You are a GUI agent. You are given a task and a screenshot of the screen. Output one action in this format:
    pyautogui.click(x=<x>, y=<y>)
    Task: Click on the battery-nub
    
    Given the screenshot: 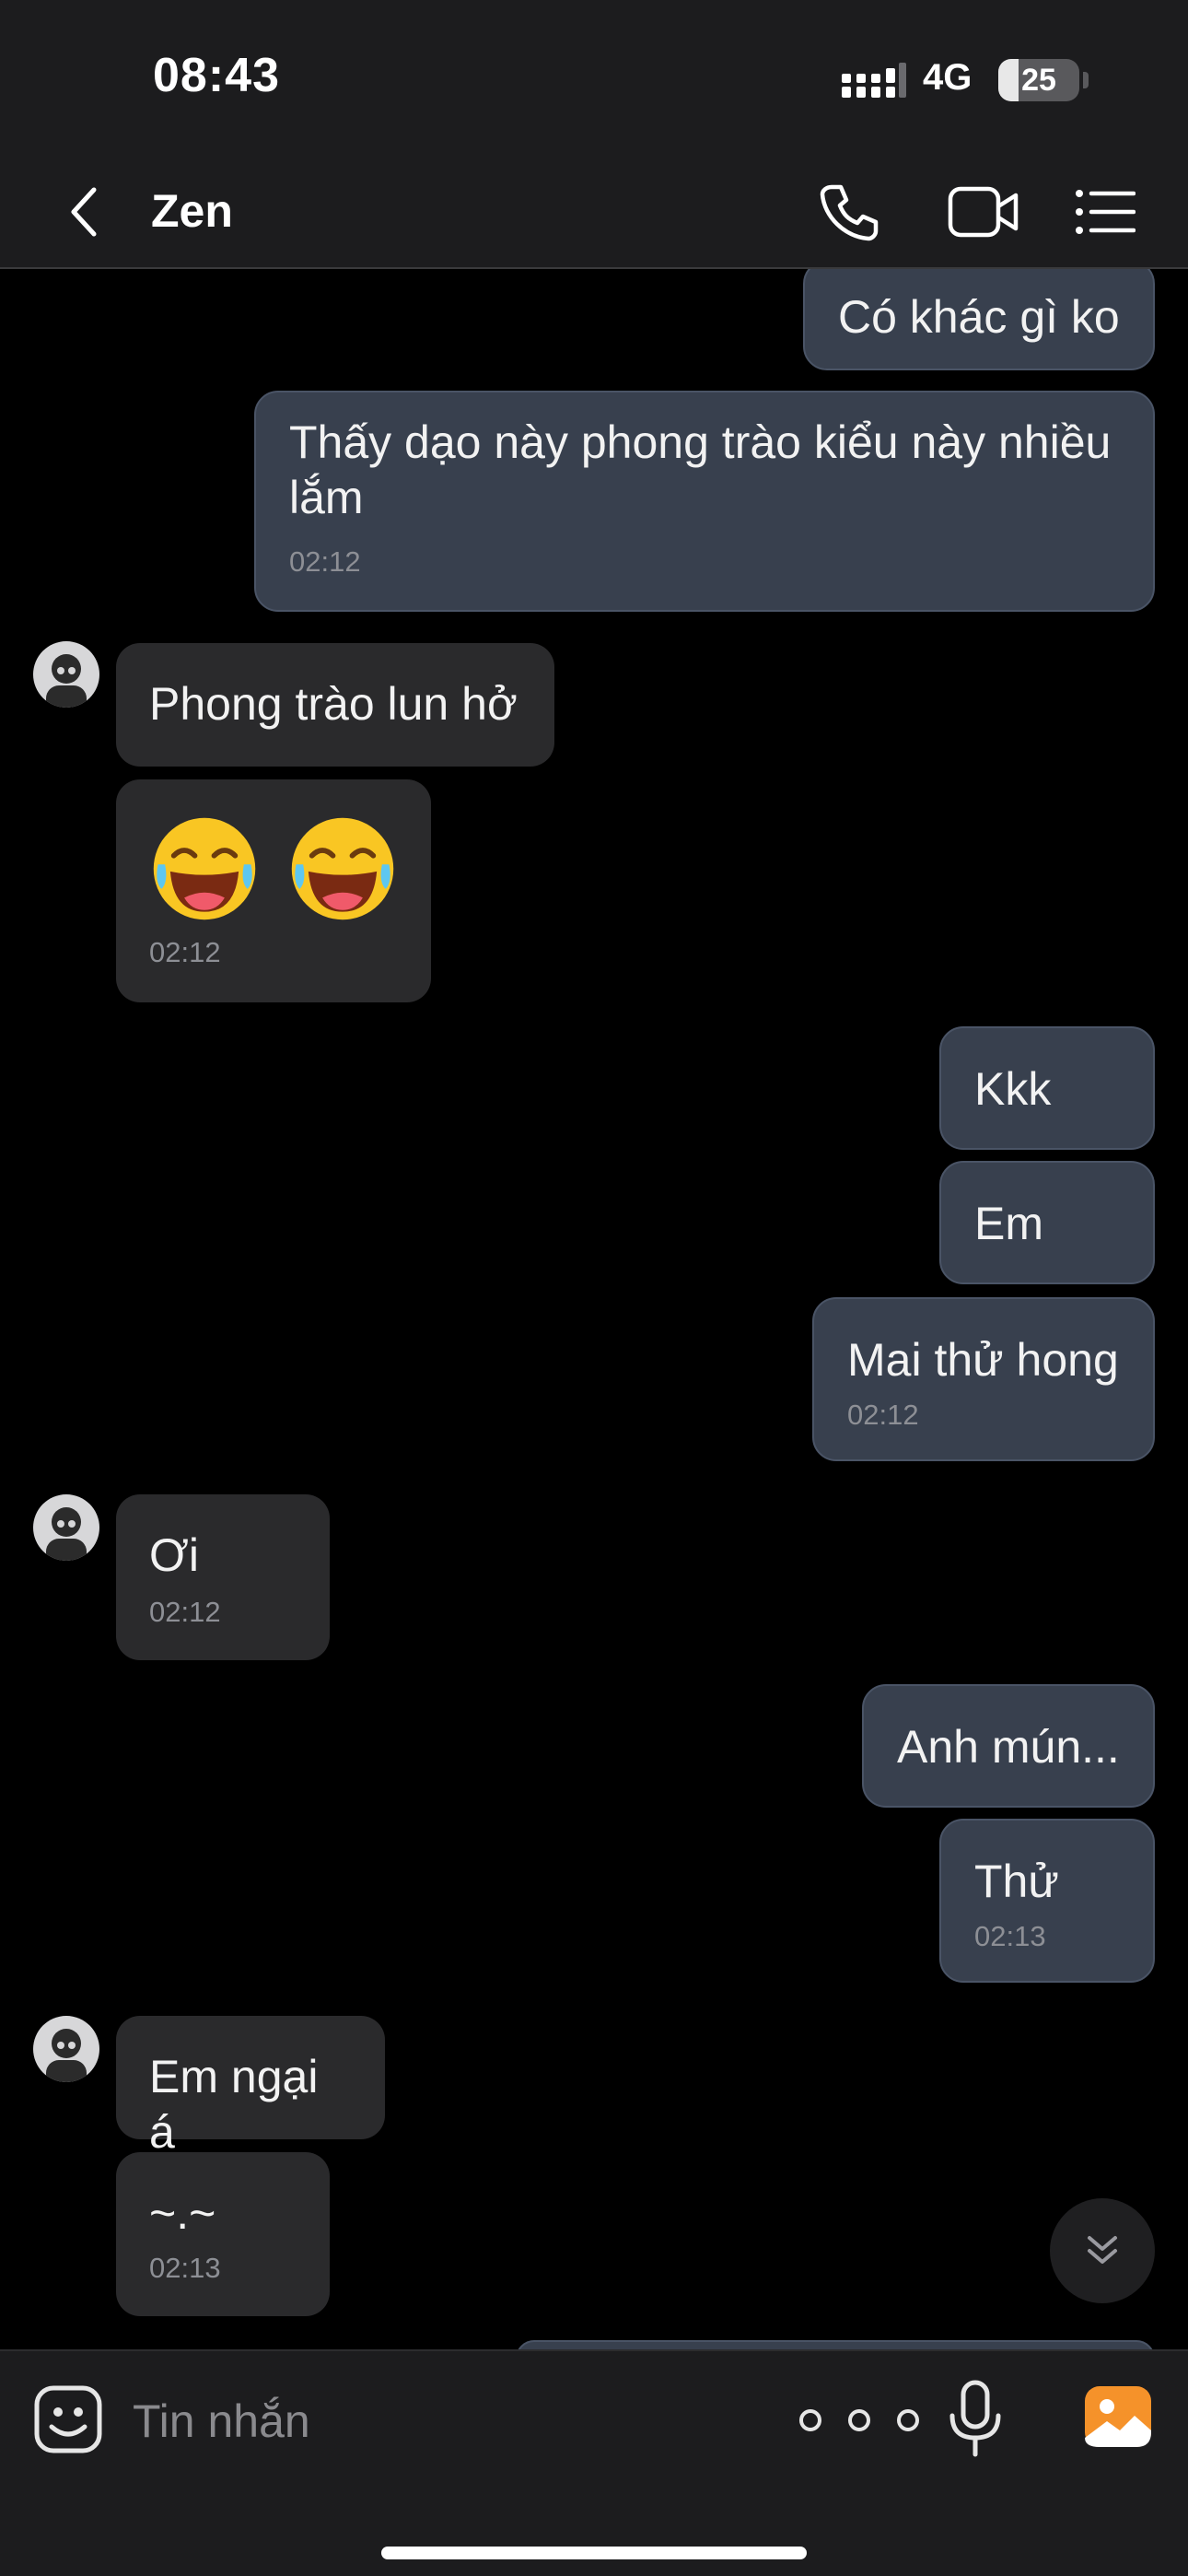 What is the action you would take?
    pyautogui.click(x=1086, y=80)
    